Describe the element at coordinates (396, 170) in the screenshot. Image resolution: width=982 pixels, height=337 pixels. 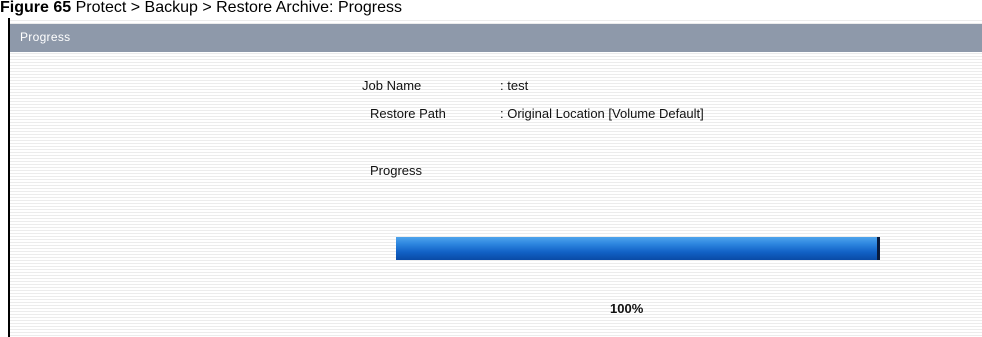
I see `progress-label: Progress` at that location.